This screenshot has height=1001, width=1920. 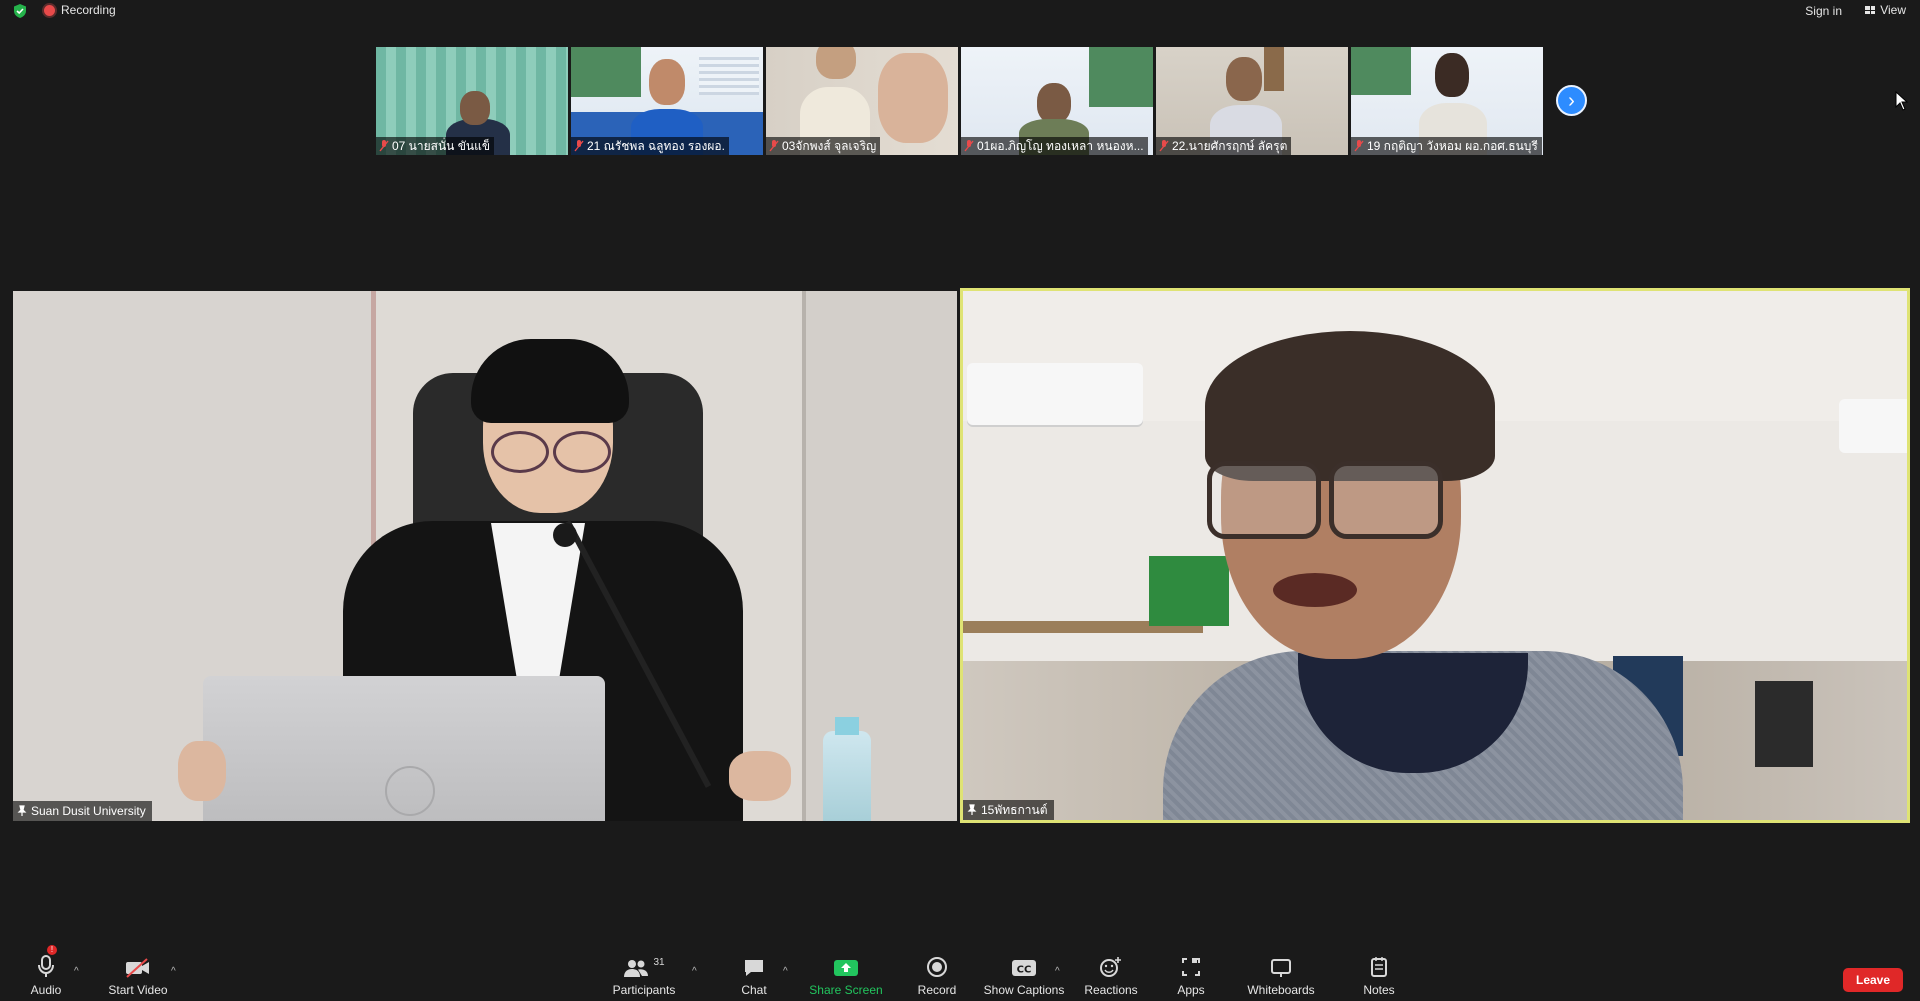 I want to click on participant-name: 19 กฤติญา วังหอม ผอ.กอศ.ธนบุรี, so click(x=1452, y=146).